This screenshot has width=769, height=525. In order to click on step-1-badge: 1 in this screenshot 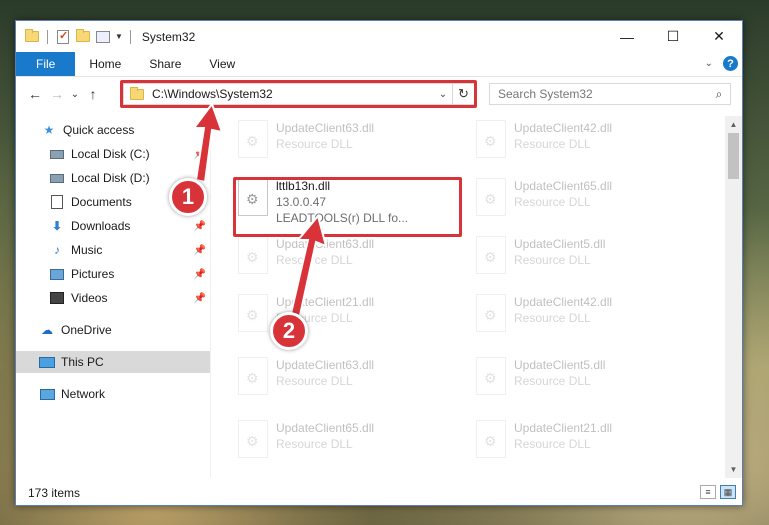, I will do `click(188, 197)`.